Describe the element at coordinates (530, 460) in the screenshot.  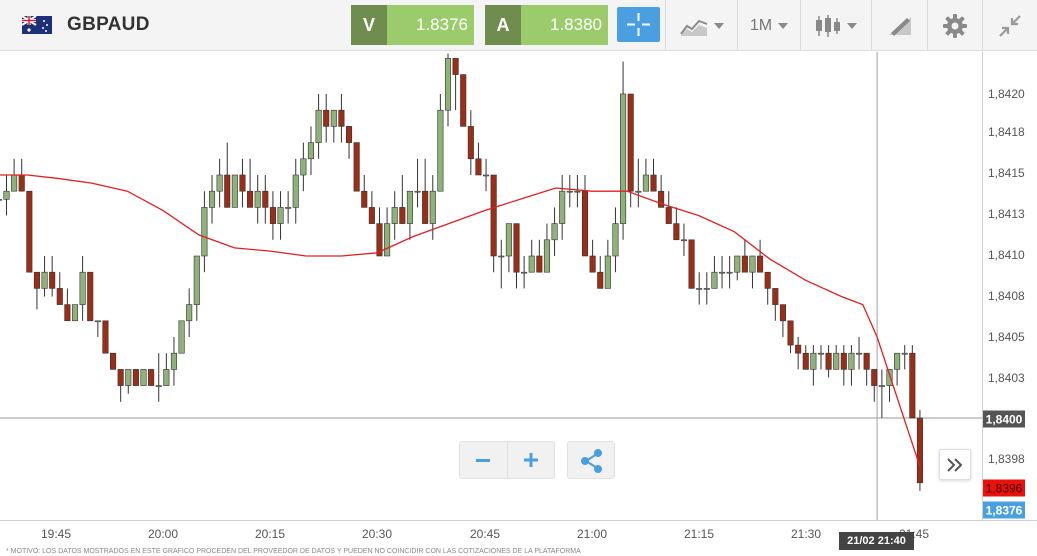
I see `zoom-in-button` at that location.